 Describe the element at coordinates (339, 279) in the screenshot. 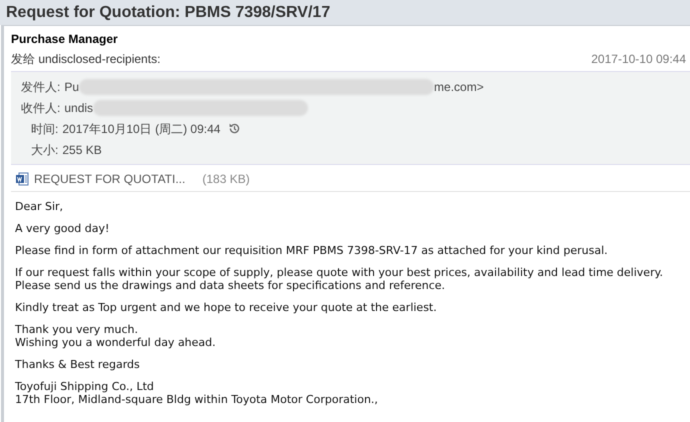

I see `body-paragraph: If our request falls within your scope of supply, please quote with your best prices, availability and lead time delivery. Please send us the drawings and data sheets for specifications and reference.` at that location.